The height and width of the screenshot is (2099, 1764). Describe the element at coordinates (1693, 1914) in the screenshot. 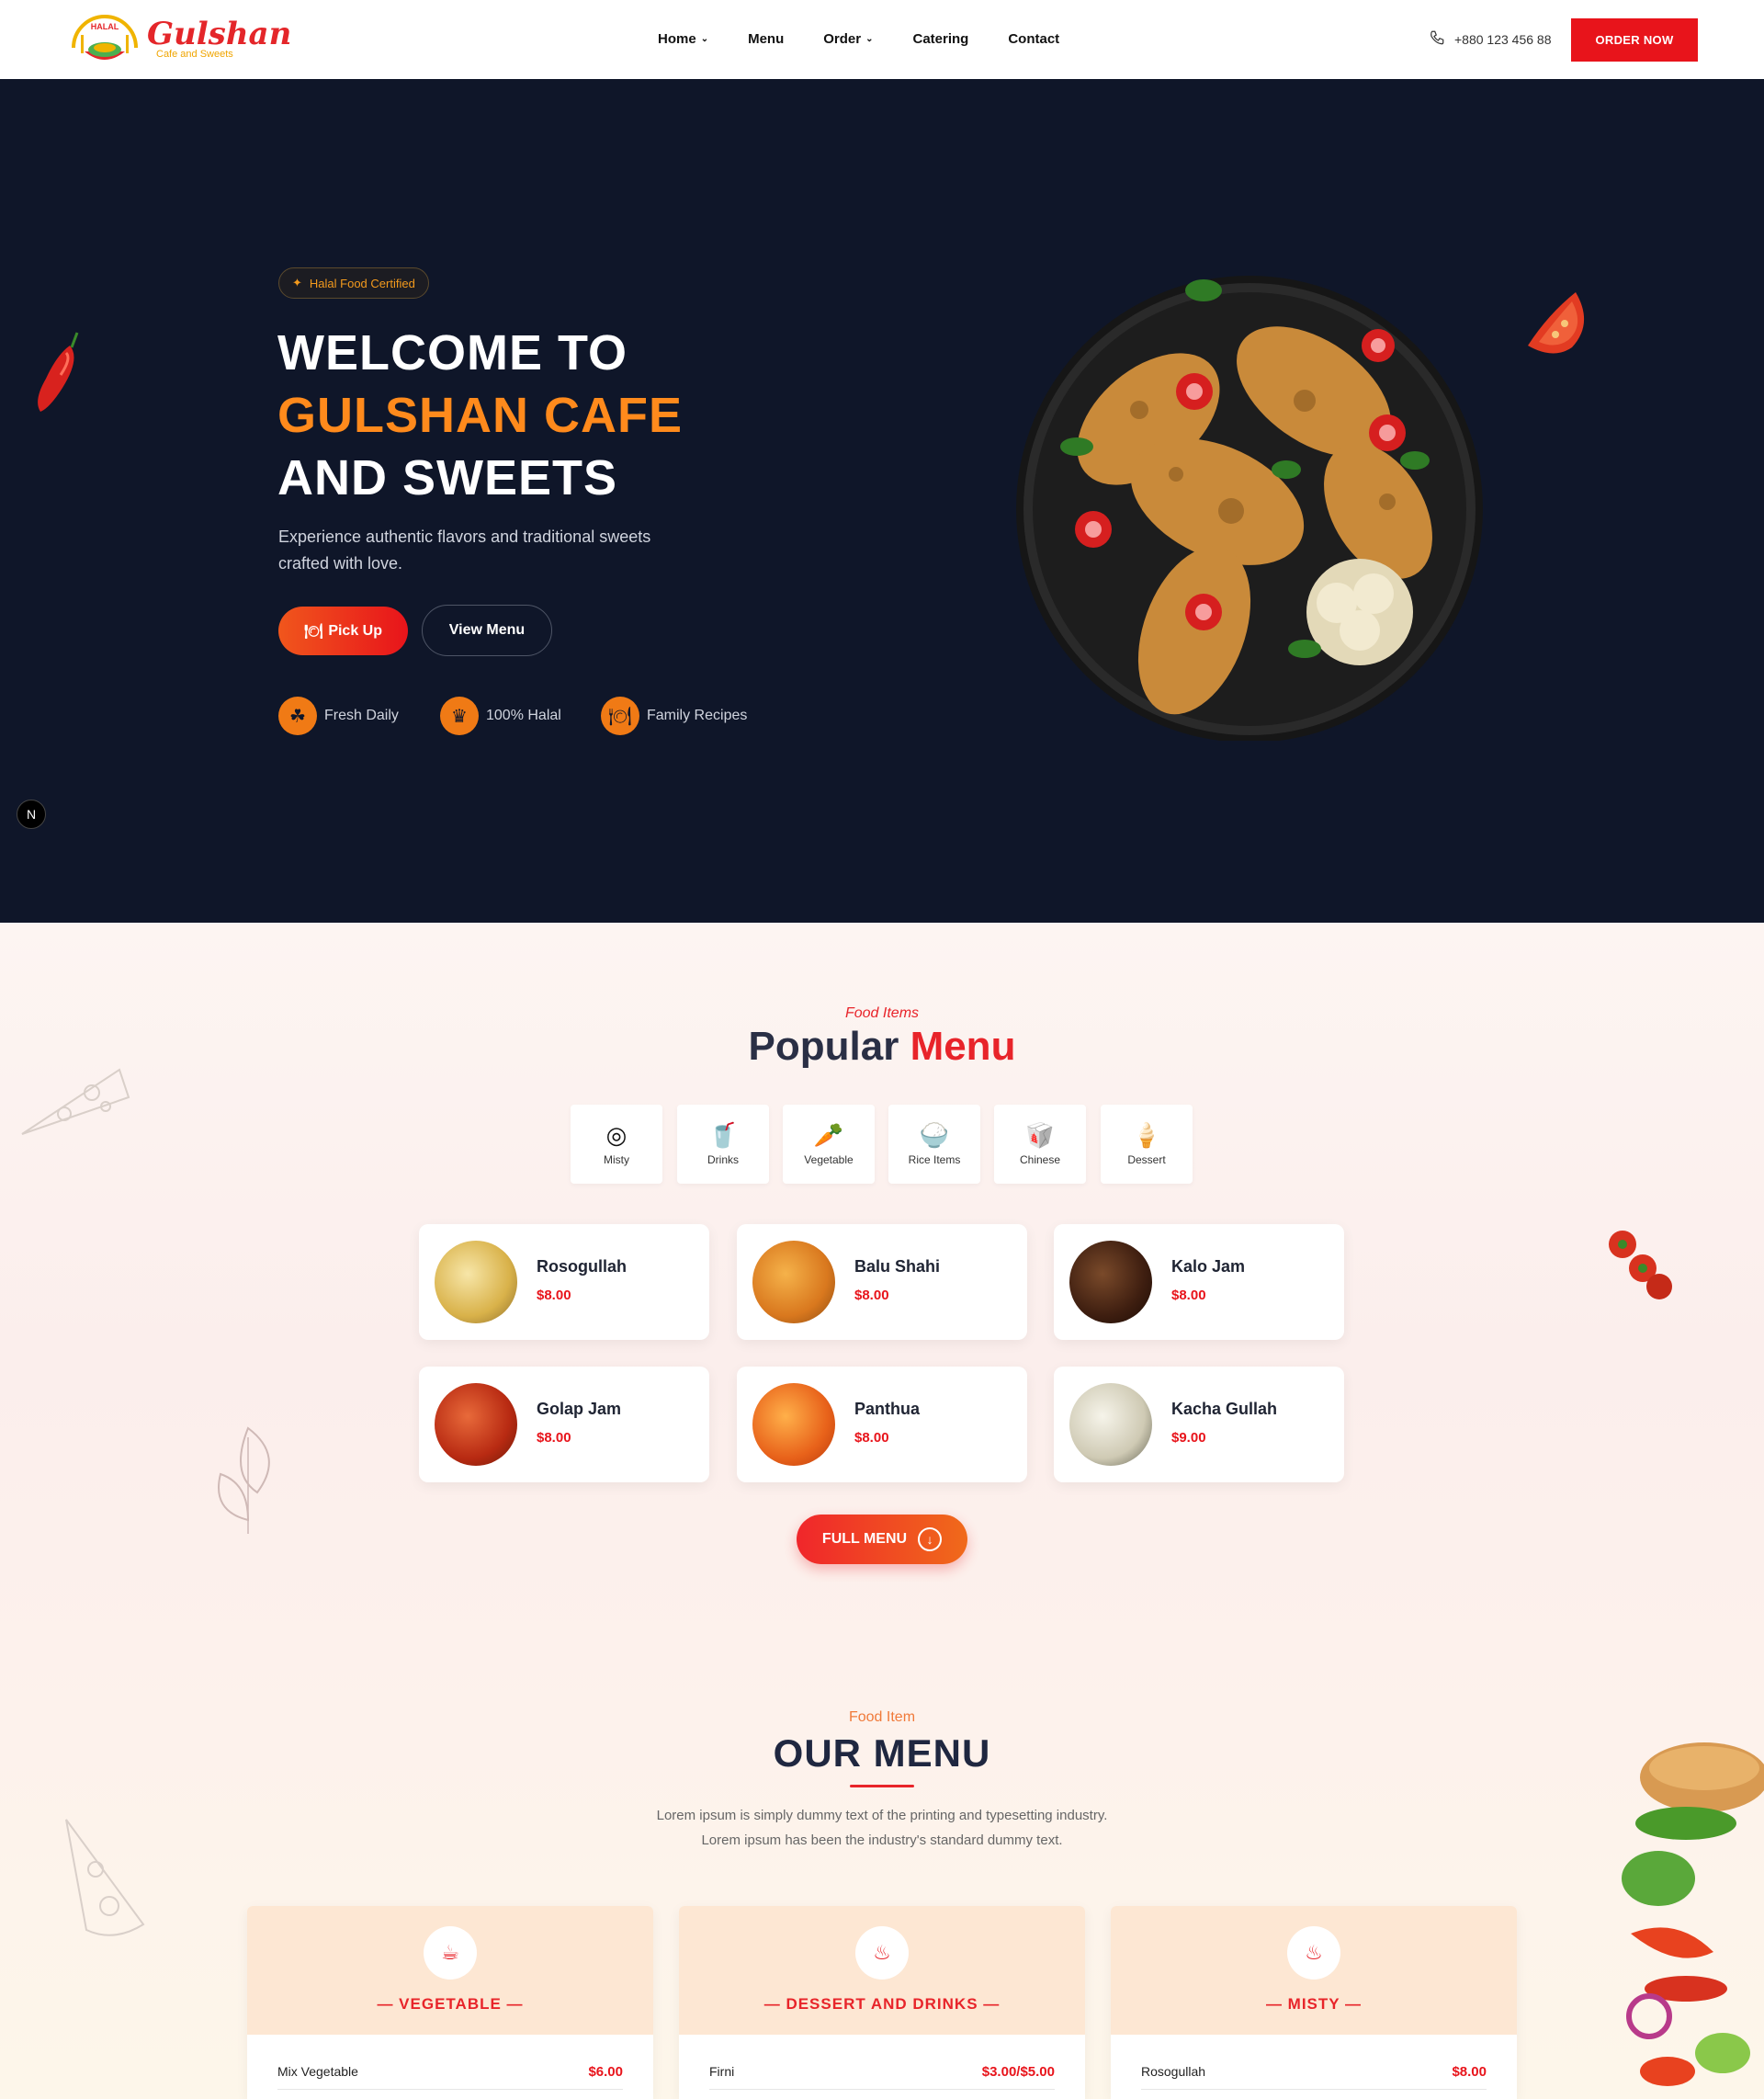

I see `burger-salad-decoration` at that location.